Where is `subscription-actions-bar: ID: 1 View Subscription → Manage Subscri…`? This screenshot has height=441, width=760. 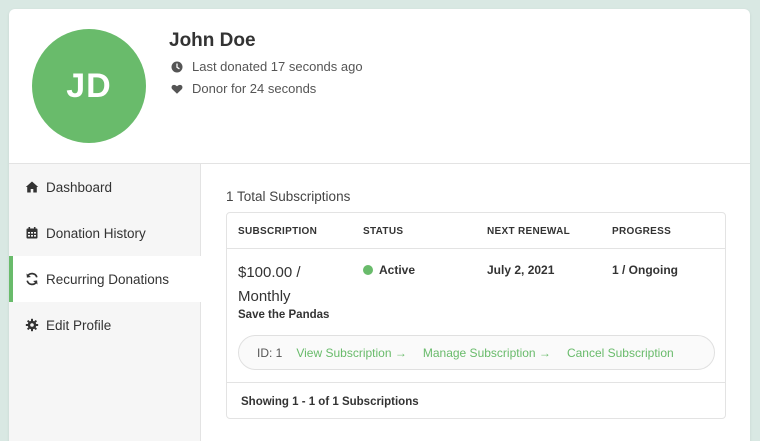
subscription-actions-bar: ID: 1 View Subscription → Manage Subscri… is located at coordinates (476, 352).